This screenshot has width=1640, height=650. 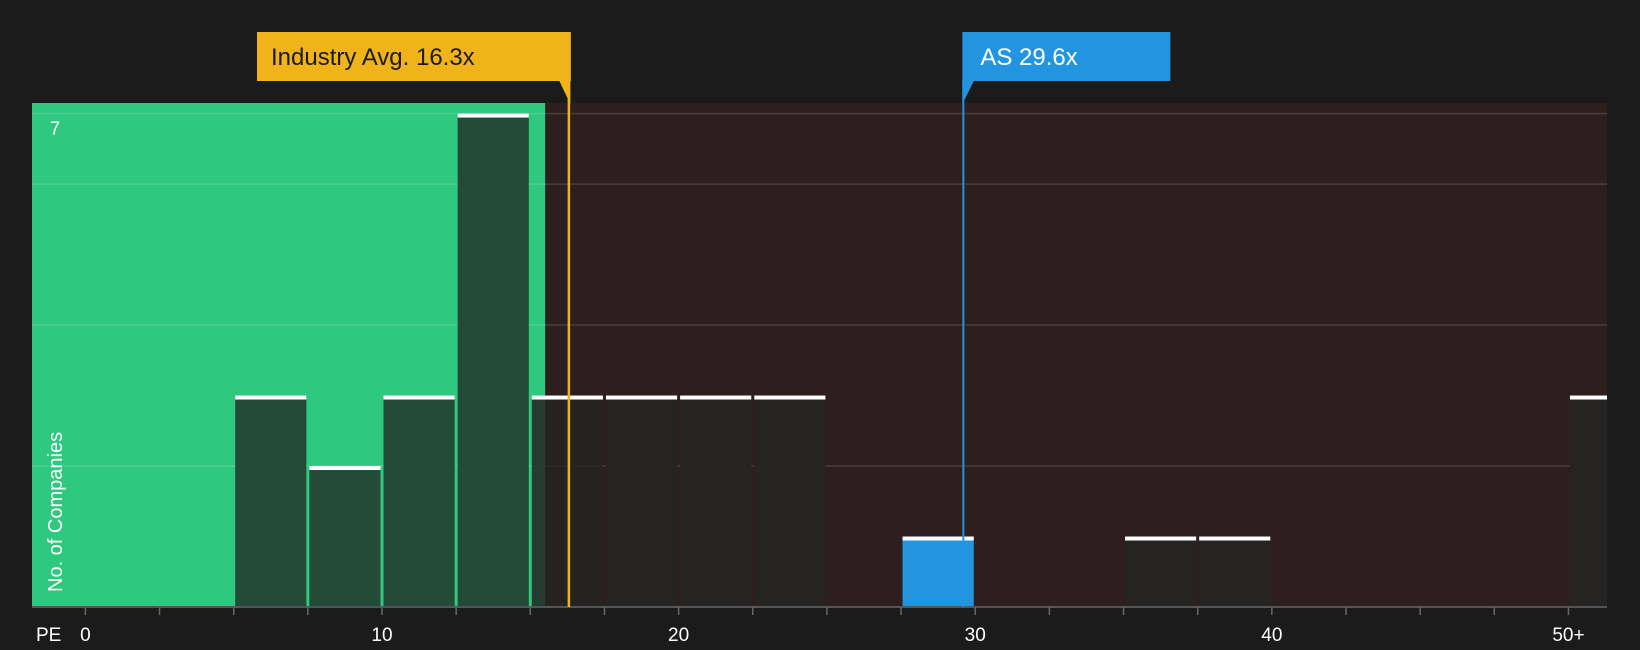 What do you see at coordinates (1028, 57) in the screenshot?
I see `company-pe-label: AS 29.6x` at bounding box center [1028, 57].